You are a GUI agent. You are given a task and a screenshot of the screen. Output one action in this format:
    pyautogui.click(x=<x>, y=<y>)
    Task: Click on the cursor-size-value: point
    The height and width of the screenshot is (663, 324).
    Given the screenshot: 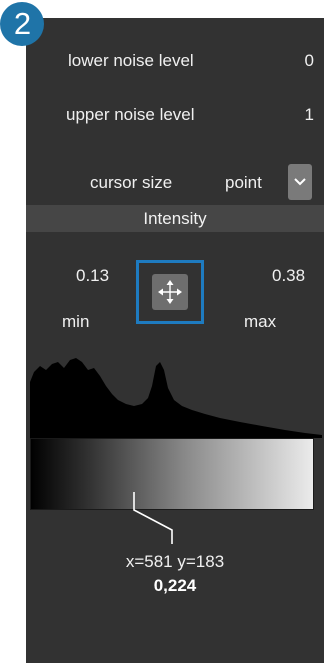 What is the action you would take?
    pyautogui.click(x=243, y=183)
    